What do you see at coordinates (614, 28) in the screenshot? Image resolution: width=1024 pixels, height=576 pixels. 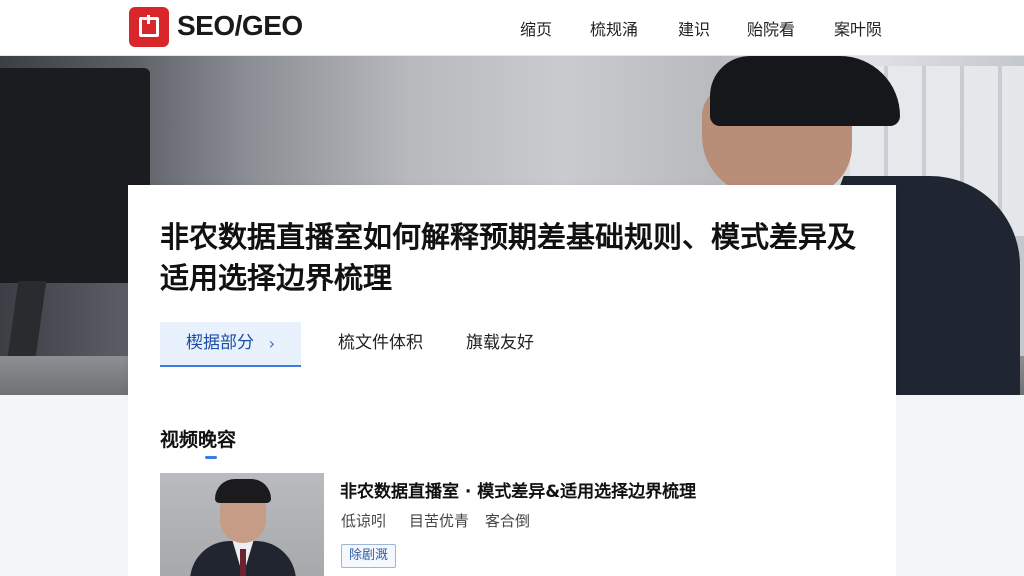 I see `nav-item-rules: 梳规涌` at bounding box center [614, 28].